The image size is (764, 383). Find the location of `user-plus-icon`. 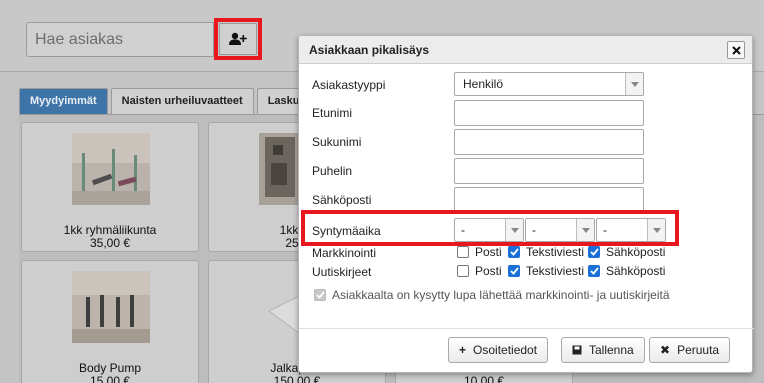

user-plus-icon is located at coordinates (238, 38).